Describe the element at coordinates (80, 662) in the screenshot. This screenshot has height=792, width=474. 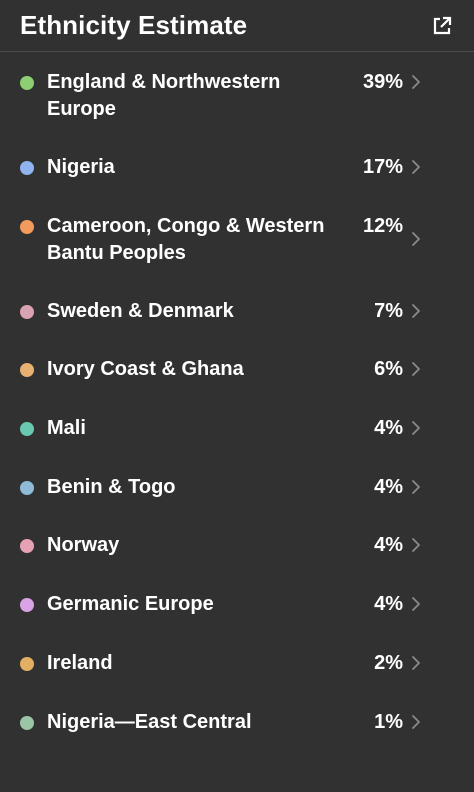
I see `region-name: Ireland` at that location.